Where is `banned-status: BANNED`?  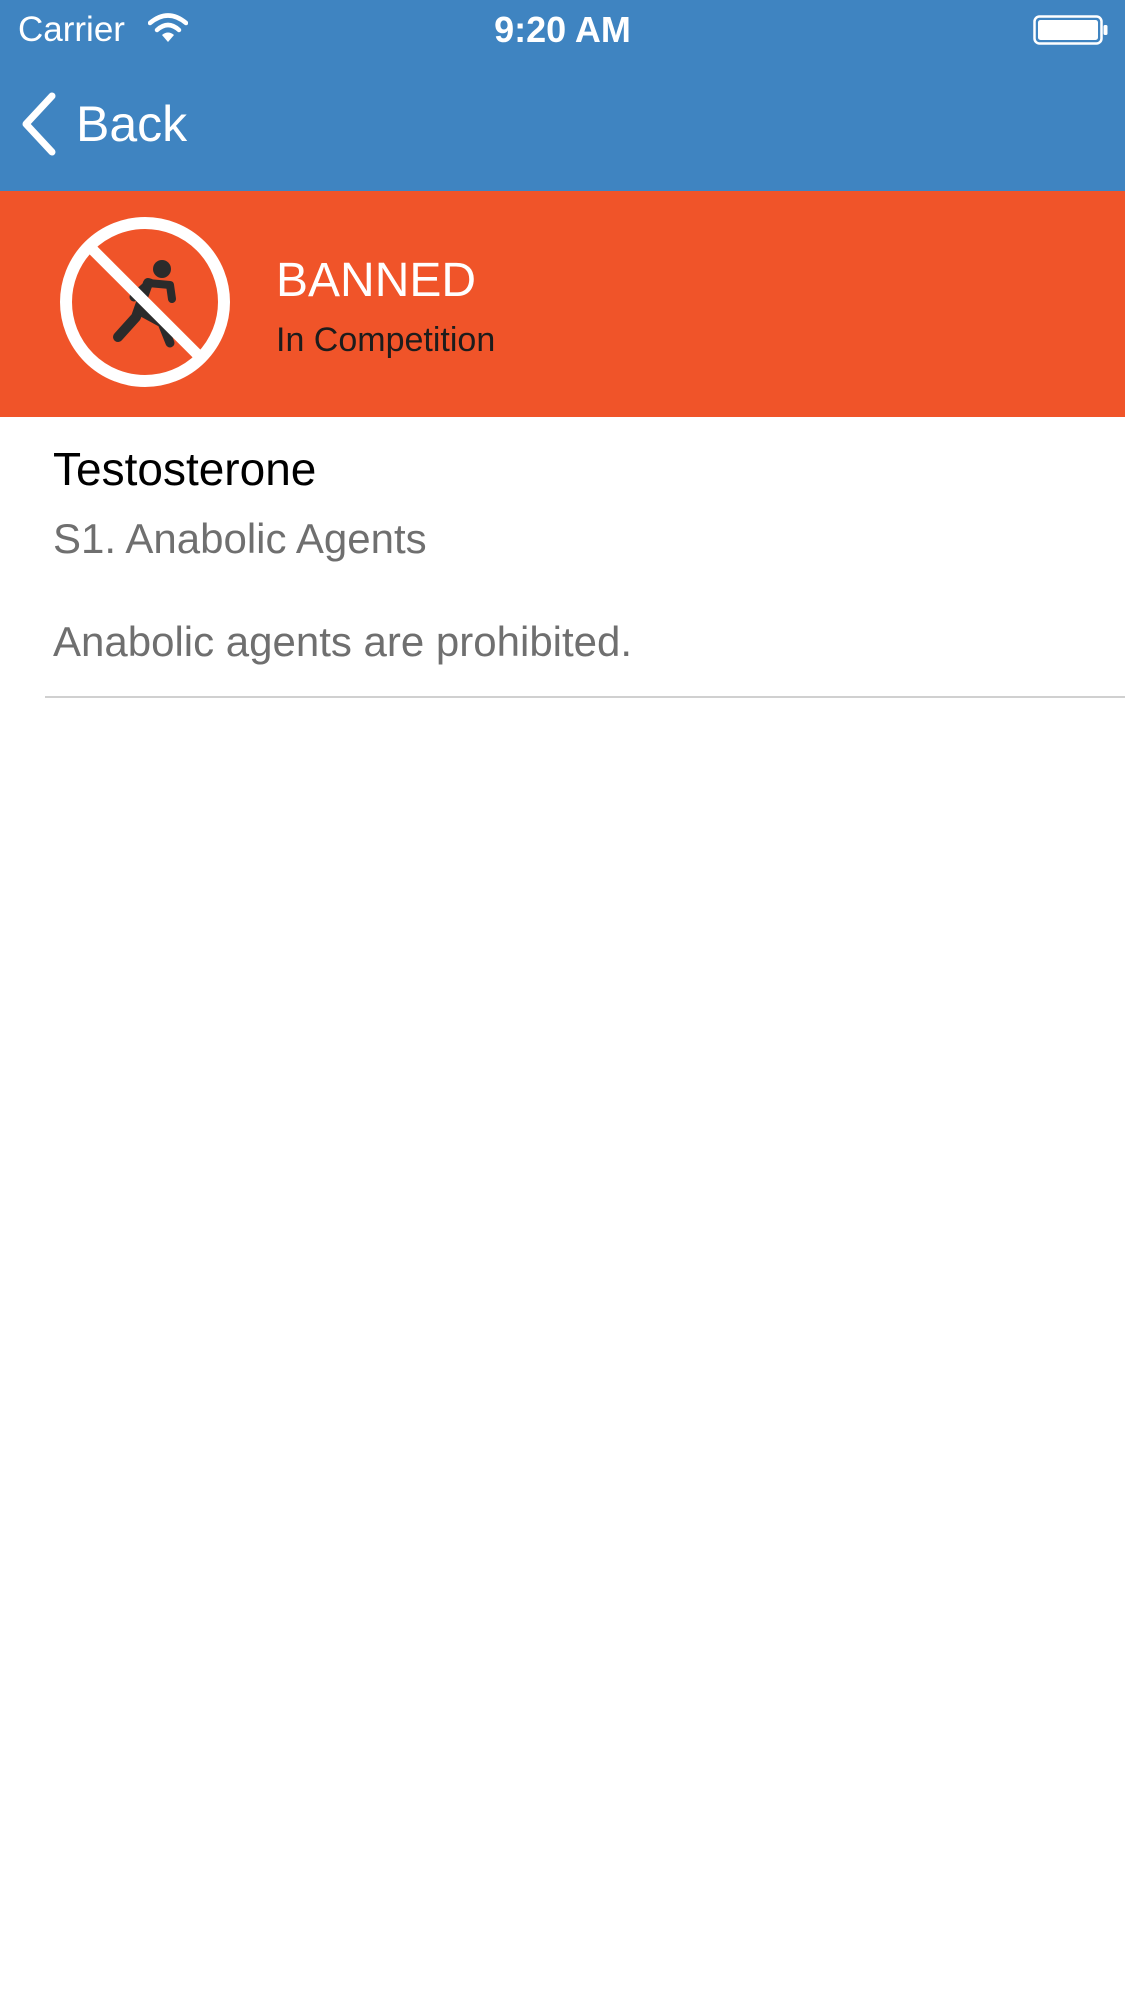 banned-status: BANNED is located at coordinates (376, 280).